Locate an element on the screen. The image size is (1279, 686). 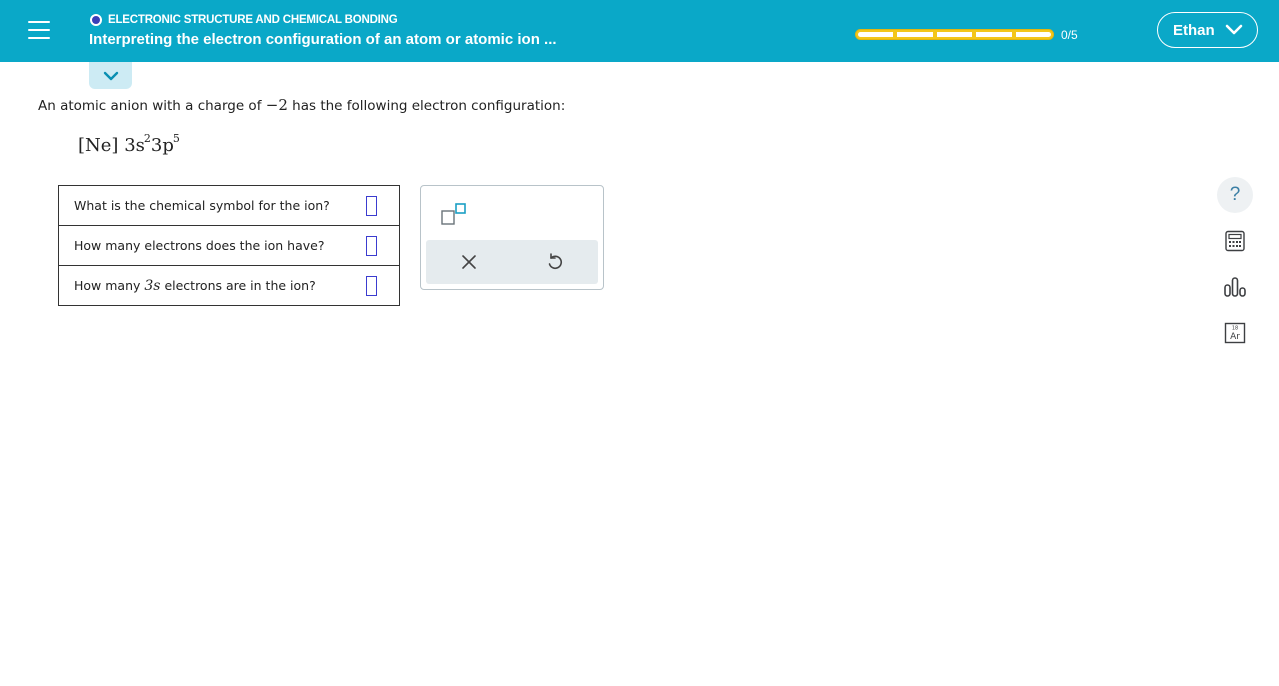
ion-charge: −2 is located at coordinates (276, 105).